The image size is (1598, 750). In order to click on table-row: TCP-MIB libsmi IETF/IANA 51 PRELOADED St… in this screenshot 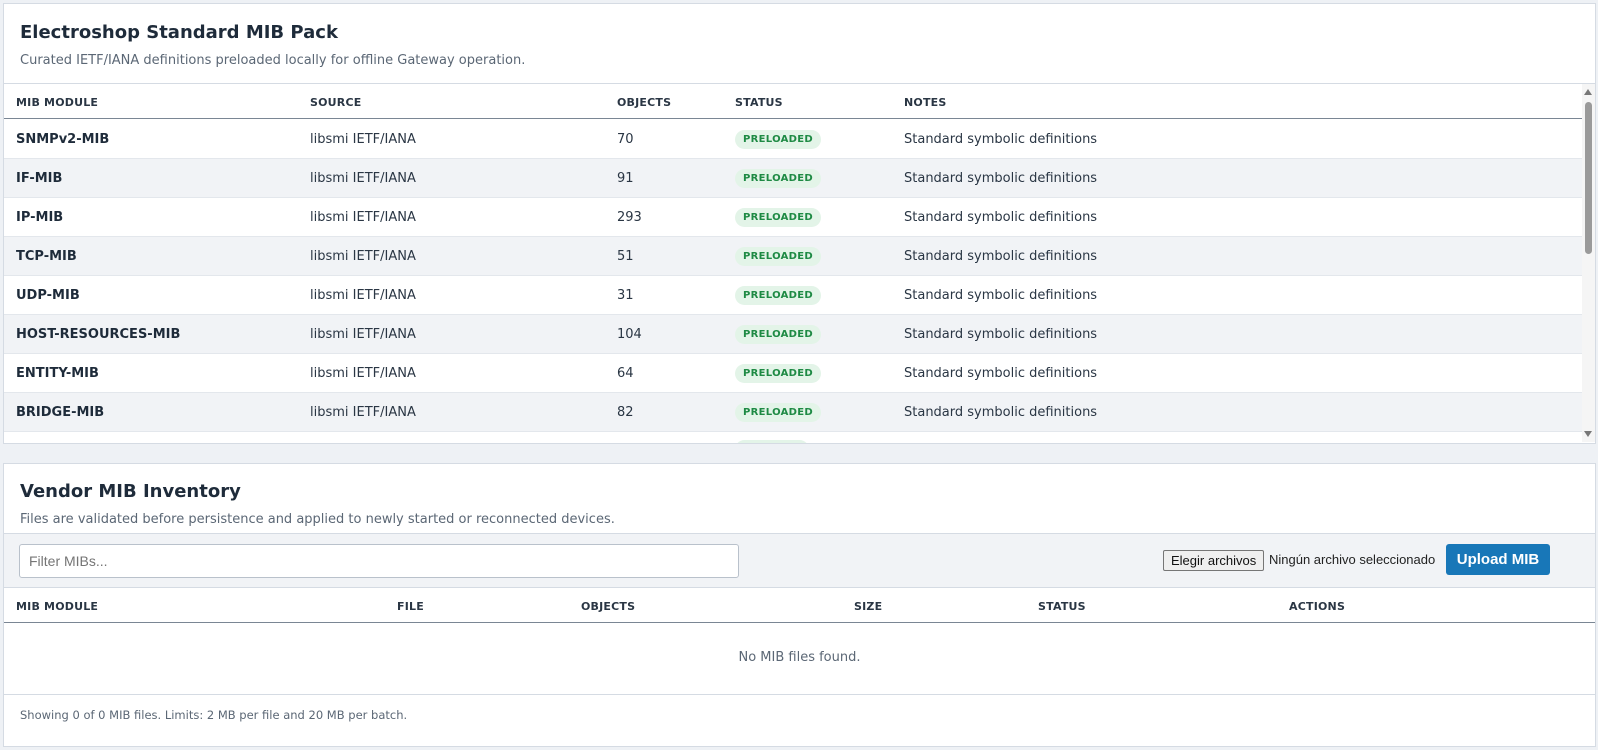, I will do `click(793, 256)`.